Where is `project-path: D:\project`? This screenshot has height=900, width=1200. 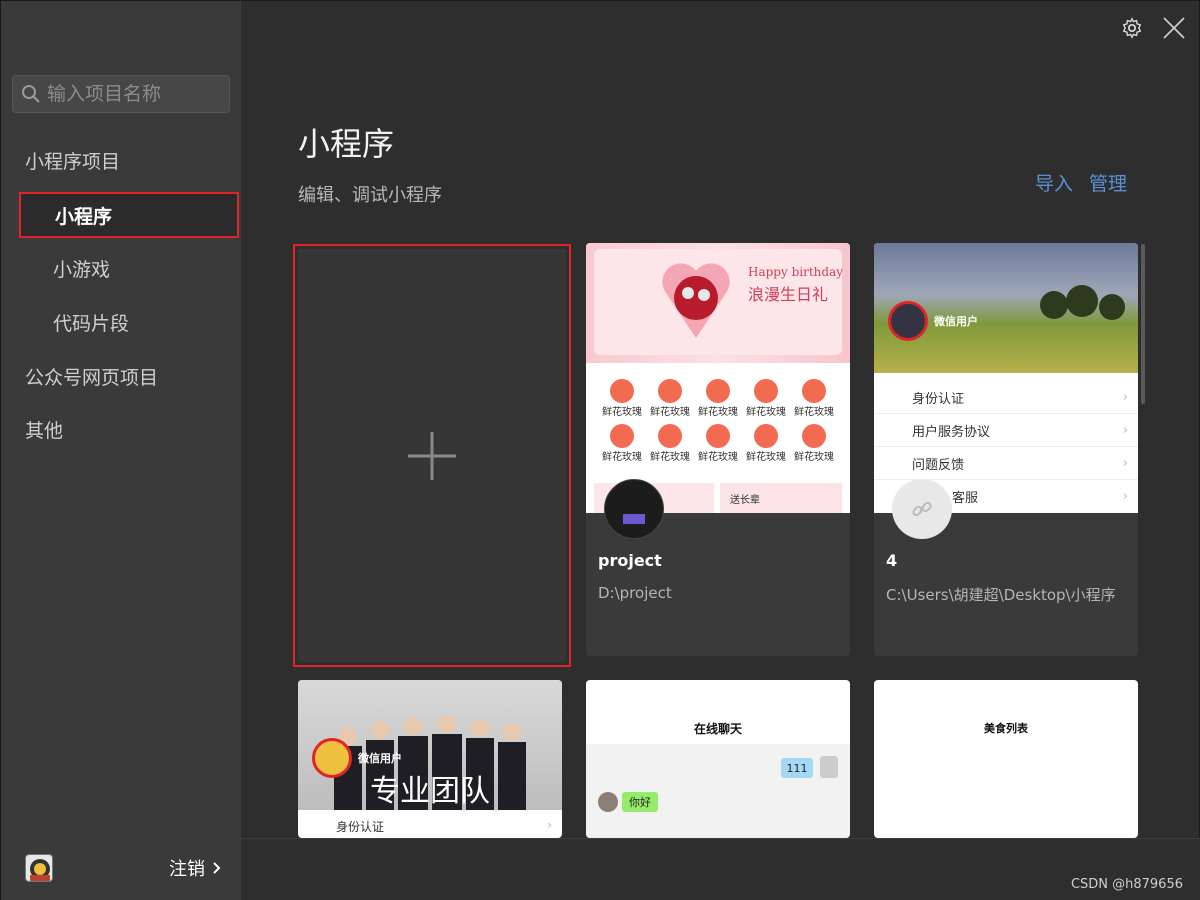
project-path: D:\project is located at coordinates (635, 593).